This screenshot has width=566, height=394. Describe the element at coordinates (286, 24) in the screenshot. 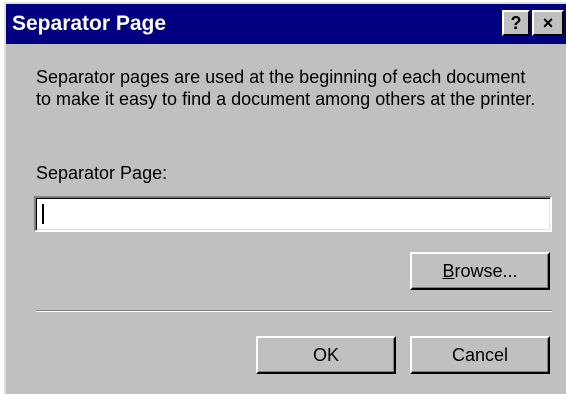

I see `title-bar: Separator Page ? ×` at that location.